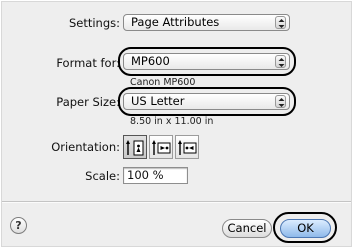 This screenshot has width=353, height=248. Describe the element at coordinates (206, 61) in the screenshot. I see `format-for-popup: MP600` at that location.